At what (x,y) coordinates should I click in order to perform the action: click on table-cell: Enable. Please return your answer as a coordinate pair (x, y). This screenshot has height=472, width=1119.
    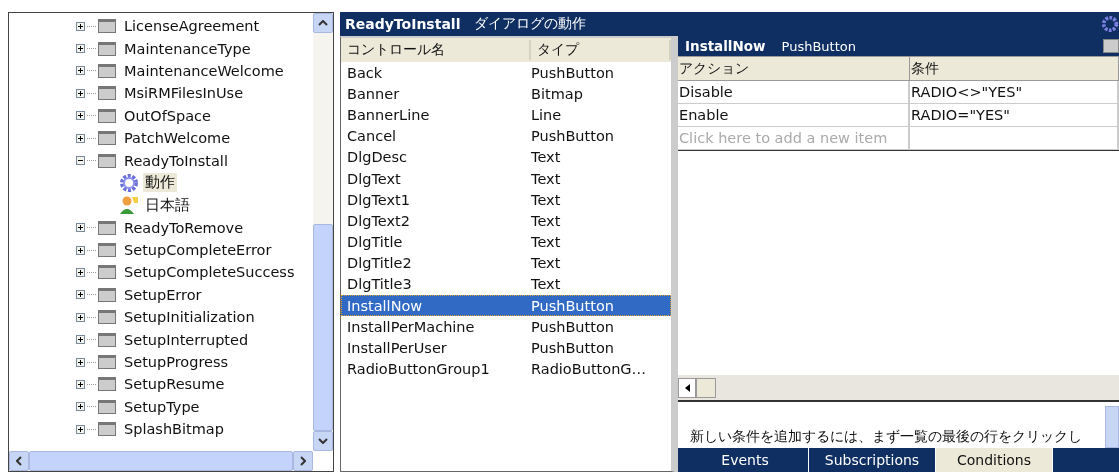
    Looking at the image, I should click on (794, 115).